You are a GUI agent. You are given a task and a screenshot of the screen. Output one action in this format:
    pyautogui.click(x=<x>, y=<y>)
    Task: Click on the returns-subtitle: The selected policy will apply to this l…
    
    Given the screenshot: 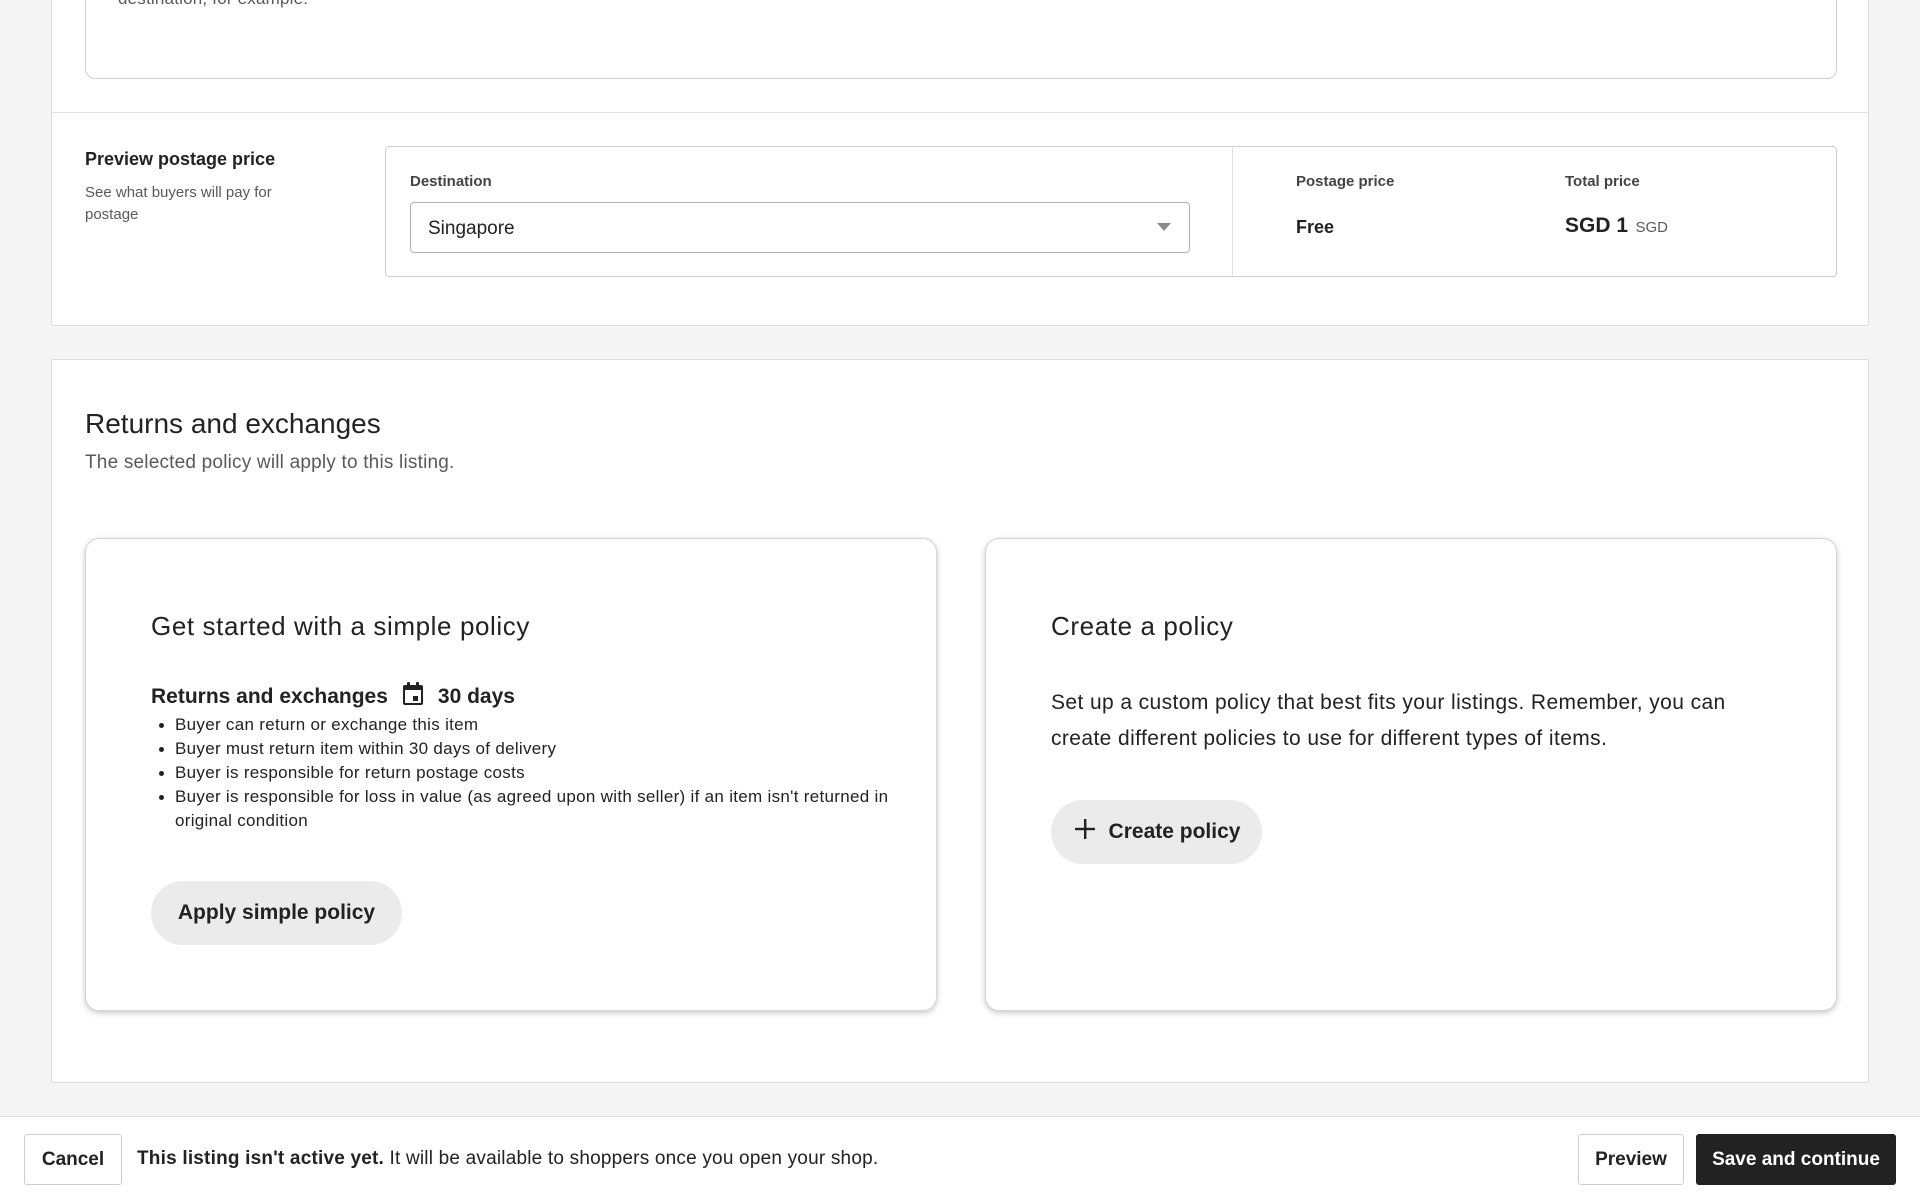 What is the action you would take?
    pyautogui.click(x=270, y=462)
    